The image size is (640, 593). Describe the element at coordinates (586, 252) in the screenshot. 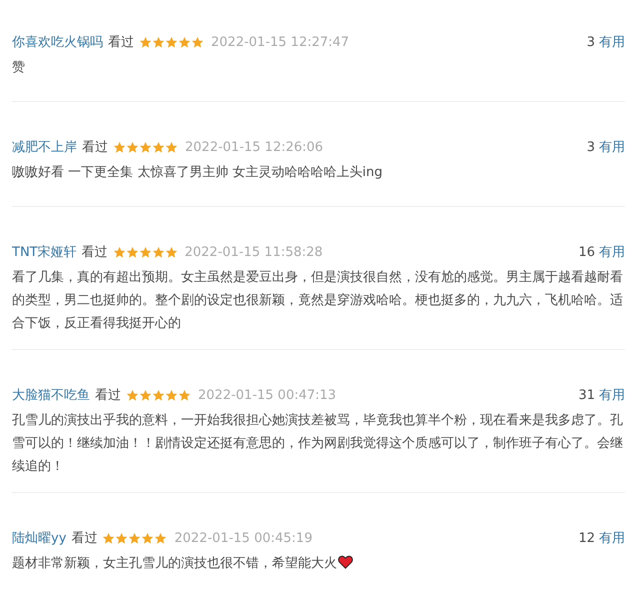

I see `vote-count: 16` at that location.